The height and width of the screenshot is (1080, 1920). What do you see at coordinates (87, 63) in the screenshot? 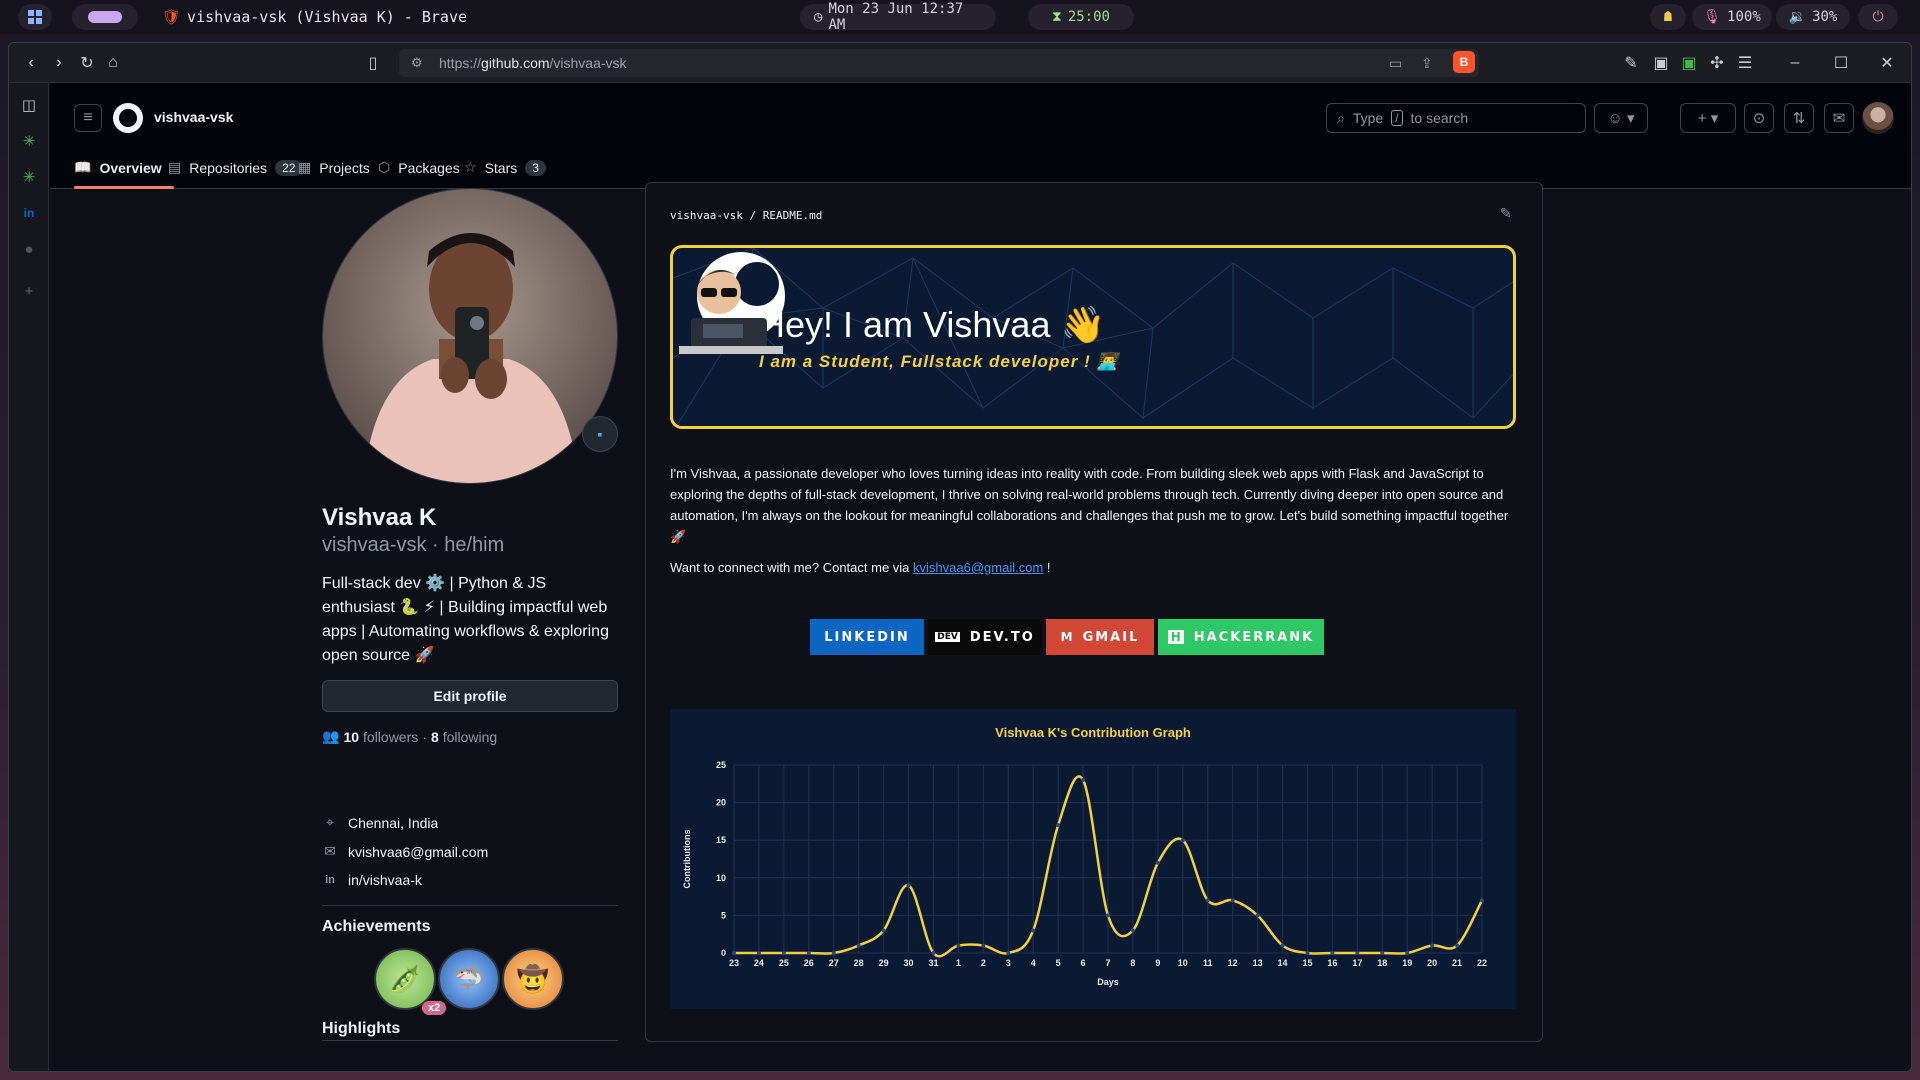
I see `reload-icon: ↻` at bounding box center [87, 63].